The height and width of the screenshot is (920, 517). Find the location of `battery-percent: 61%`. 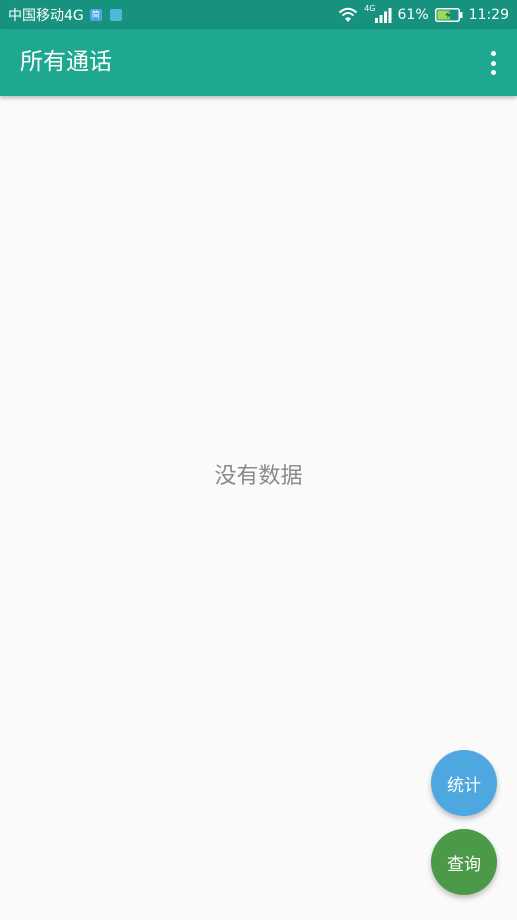

battery-percent: 61% is located at coordinates (413, 14).